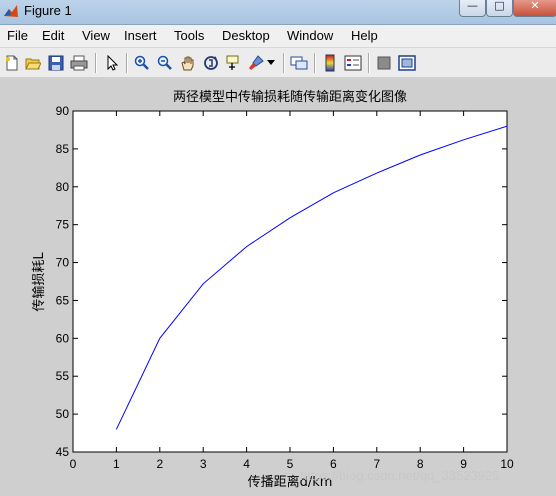  I want to click on y-axis-label: 传输损耗L, so click(39, 282).